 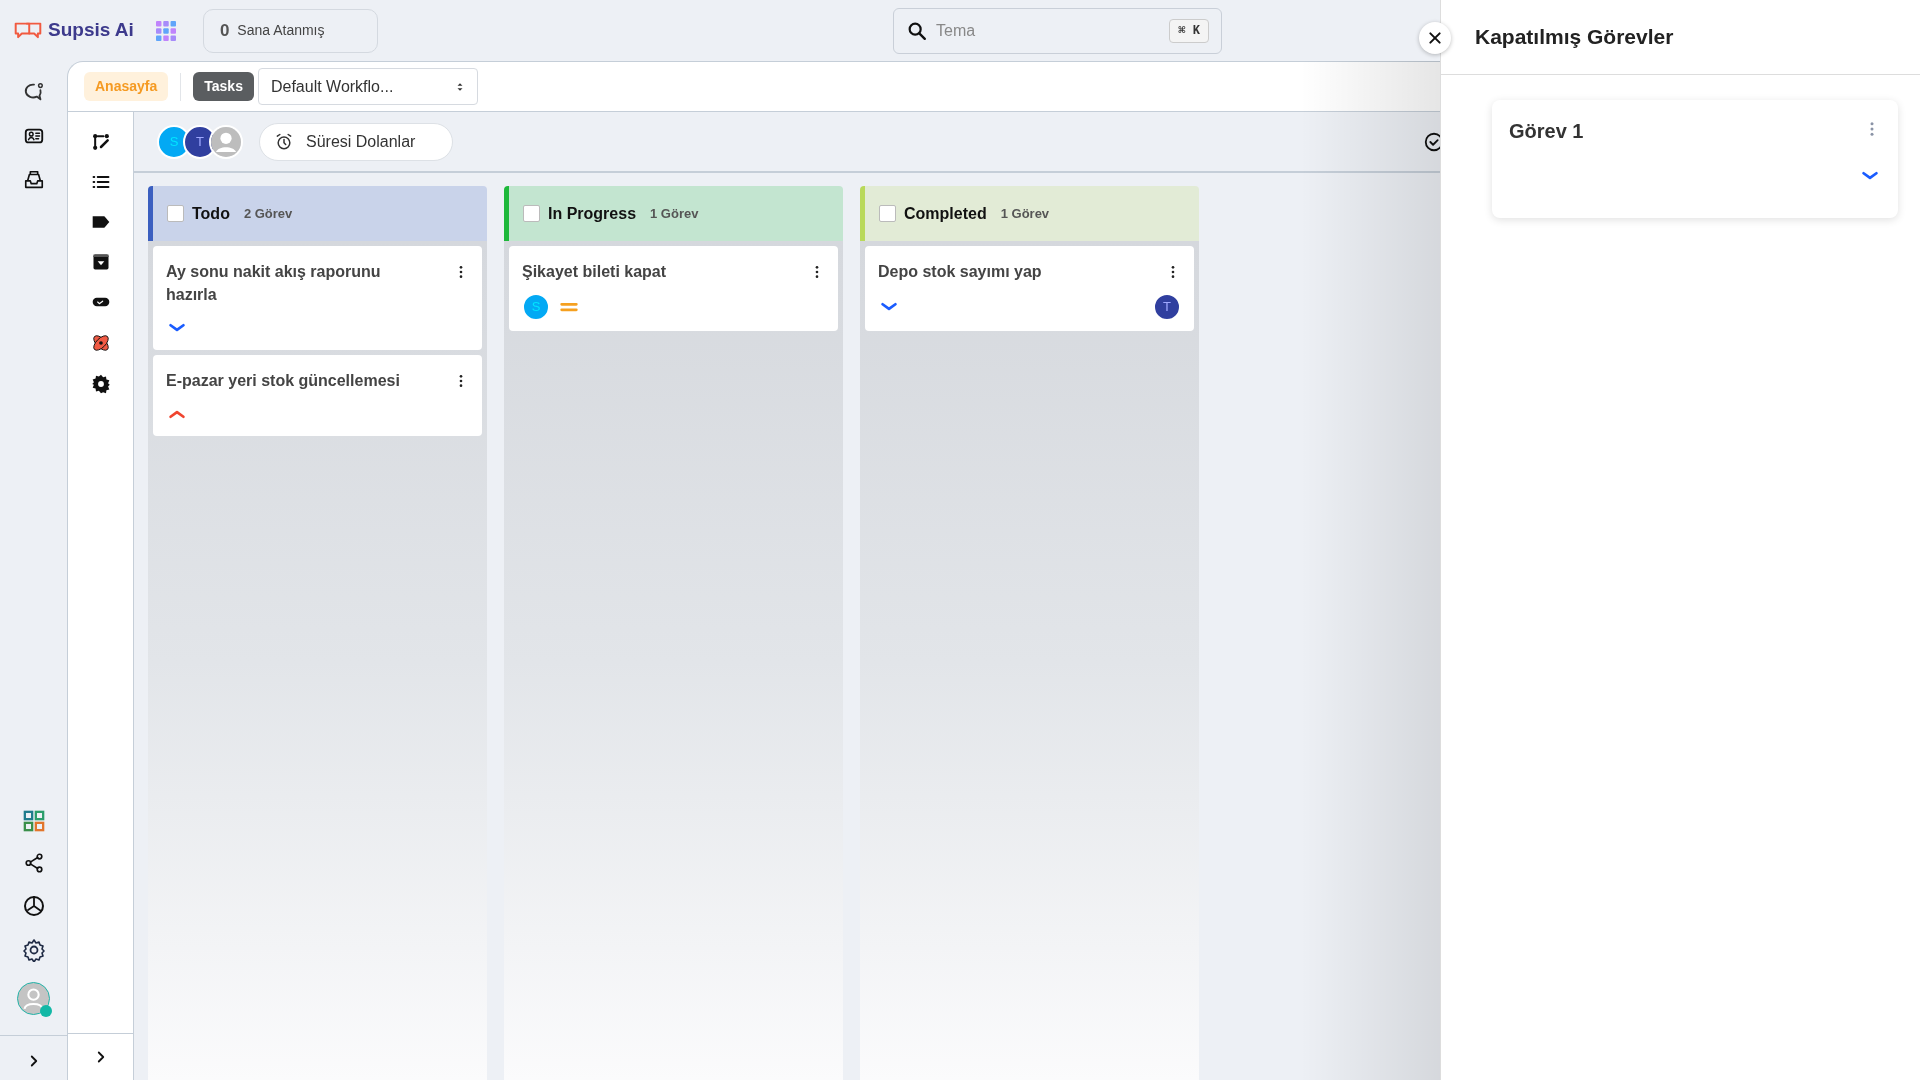 I want to click on task-title: Ay sonu nakit akış raporunu hazırla, so click(x=274, y=283).